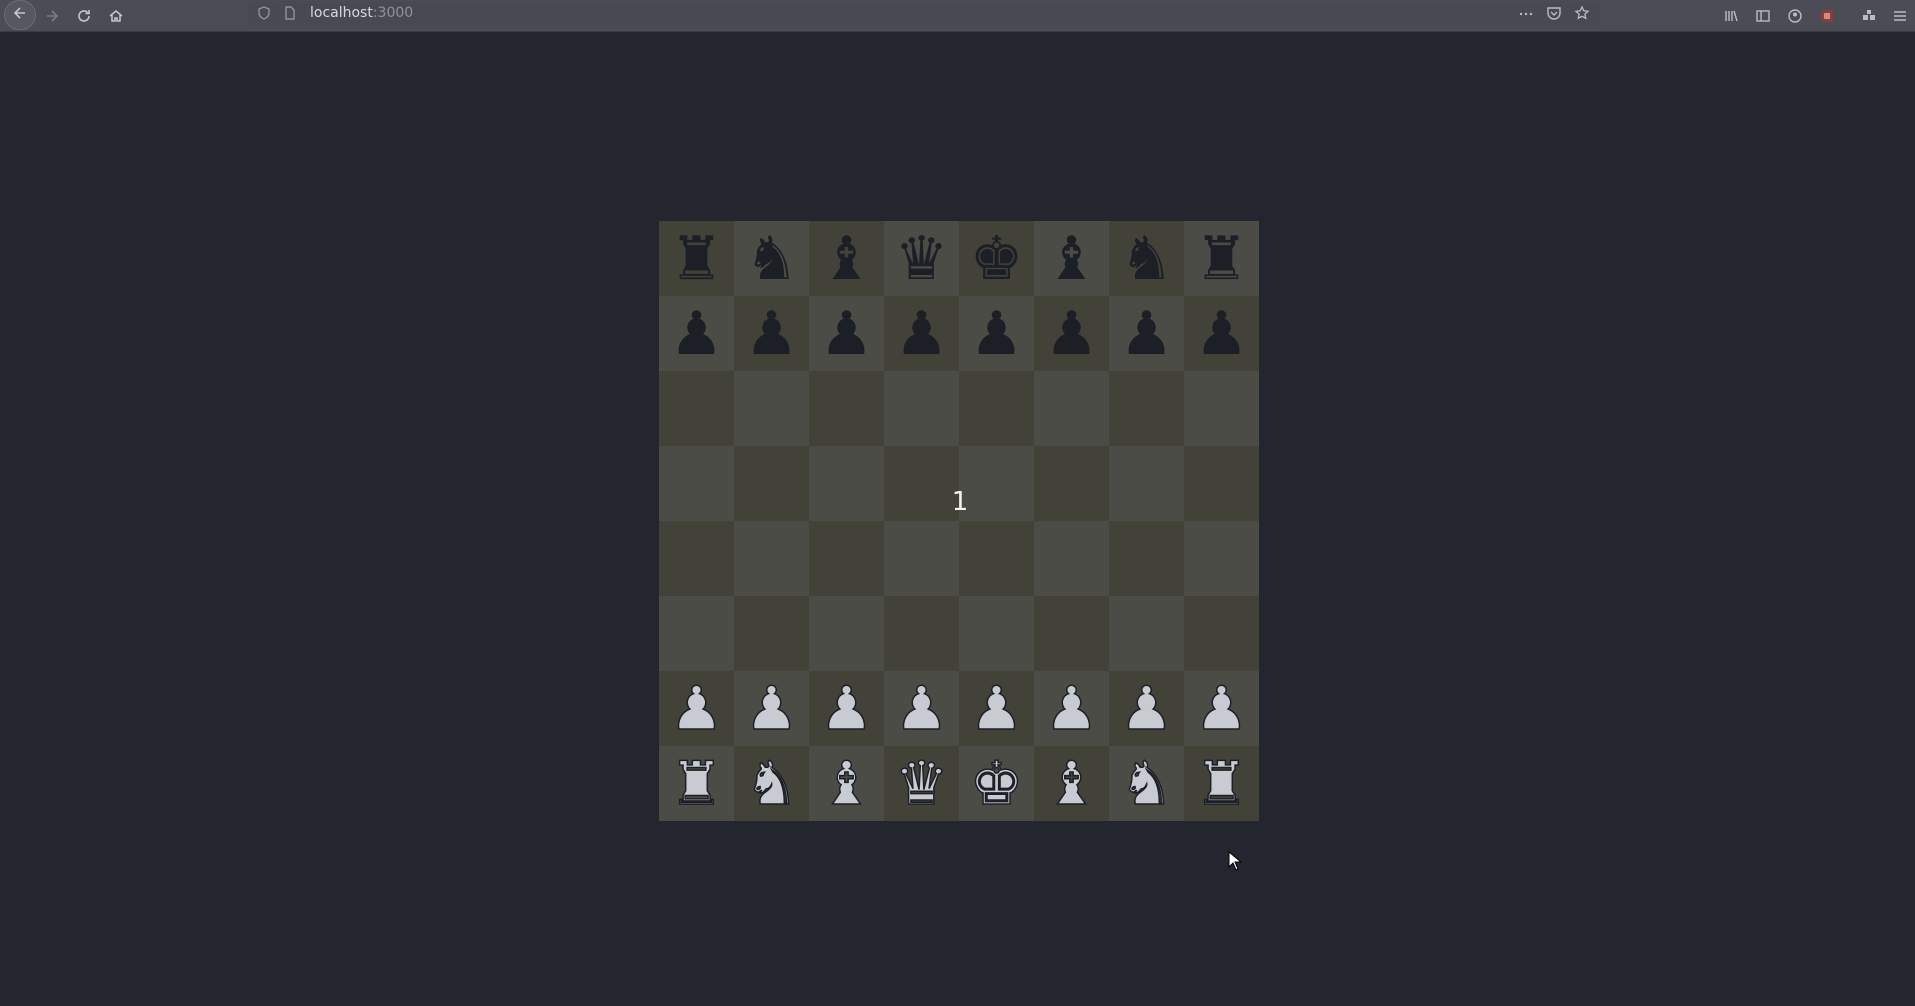  I want to click on square-b5, so click(771, 483).